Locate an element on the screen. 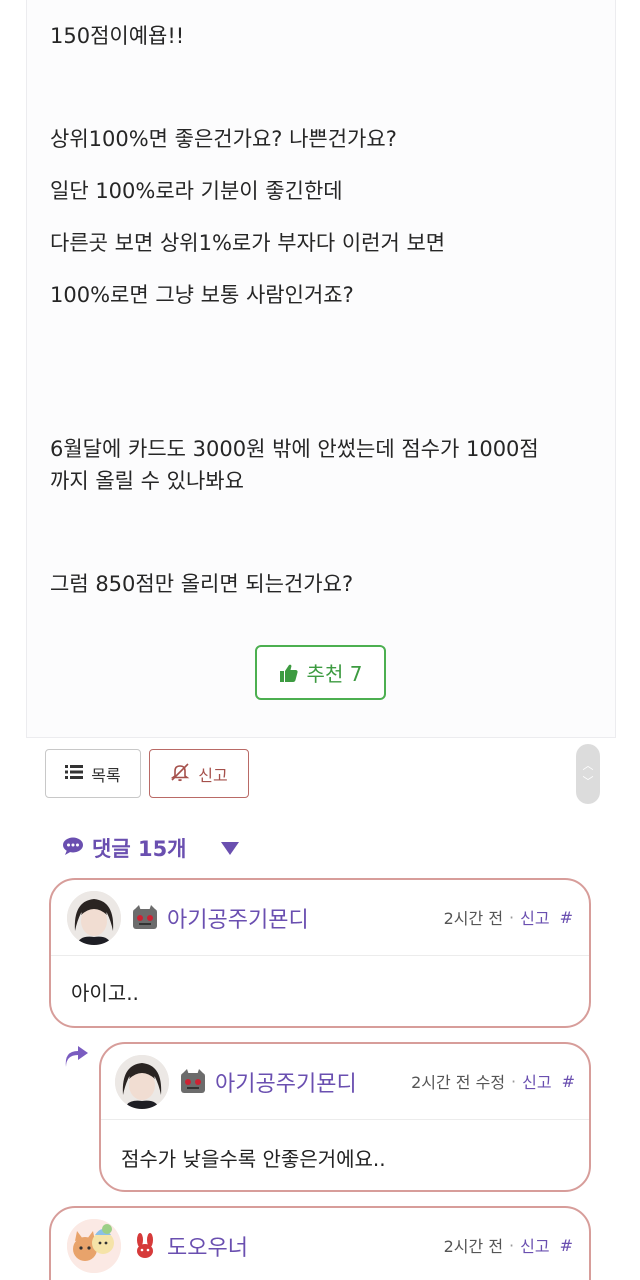  comment-text: 점수가 낮을수록 안좋은거에요.. is located at coordinates (253, 1159).